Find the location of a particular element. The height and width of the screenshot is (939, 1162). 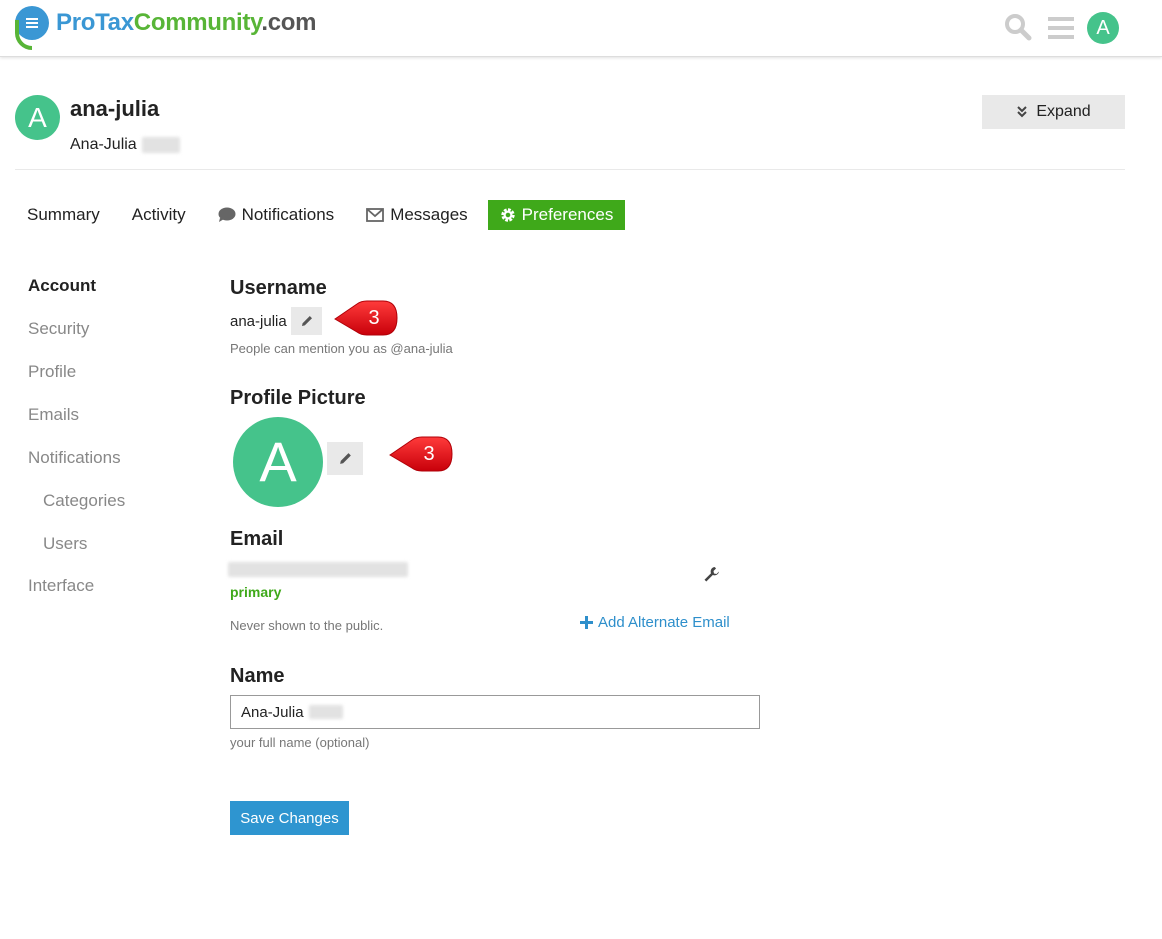

annotation-callout-profile-picture: 3 is located at coordinates (421, 454).